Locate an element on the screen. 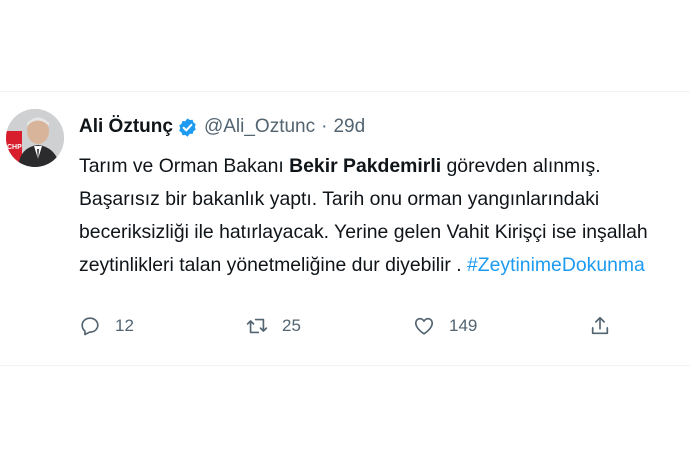 This screenshot has height=450, width=690. verified-badge-icon is located at coordinates (187, 127).